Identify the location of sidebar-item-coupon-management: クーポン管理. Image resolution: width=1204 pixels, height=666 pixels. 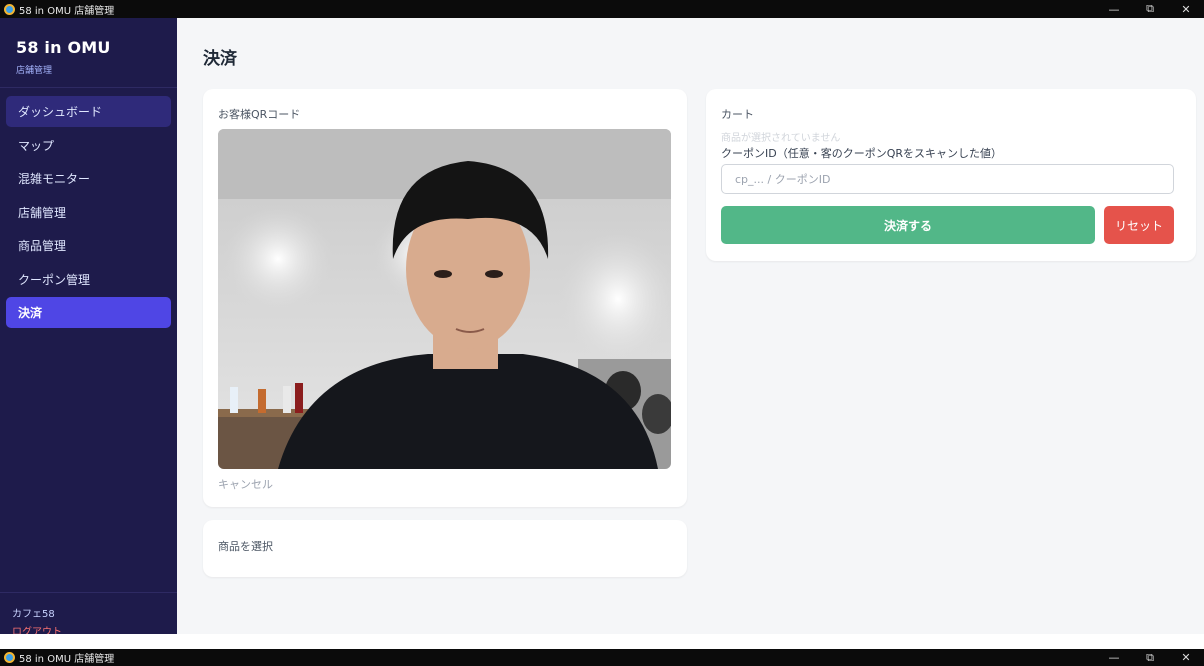
(88, 279).